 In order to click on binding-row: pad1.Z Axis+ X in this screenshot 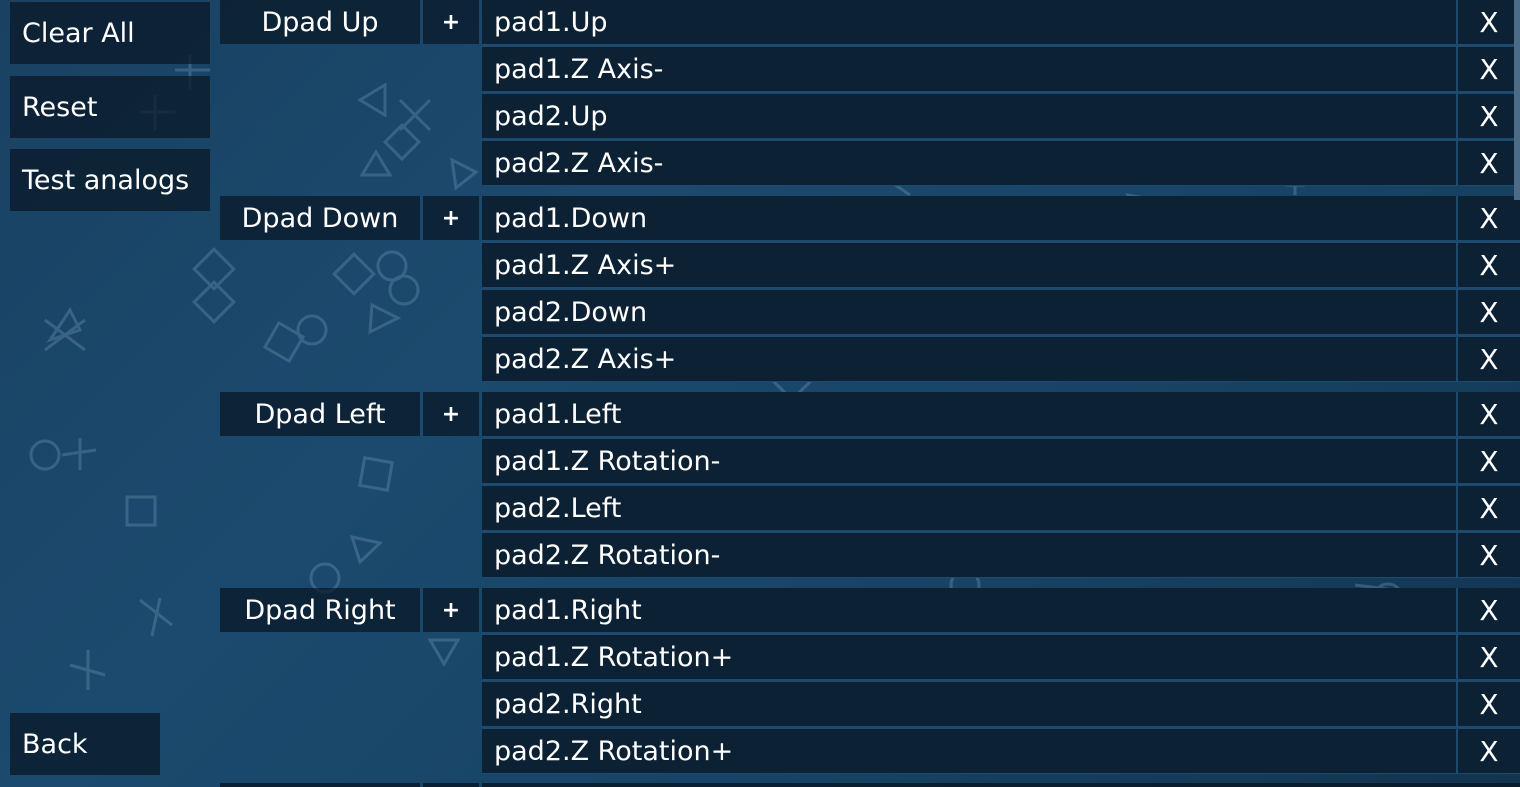, I will do `click(1001, 265)`.